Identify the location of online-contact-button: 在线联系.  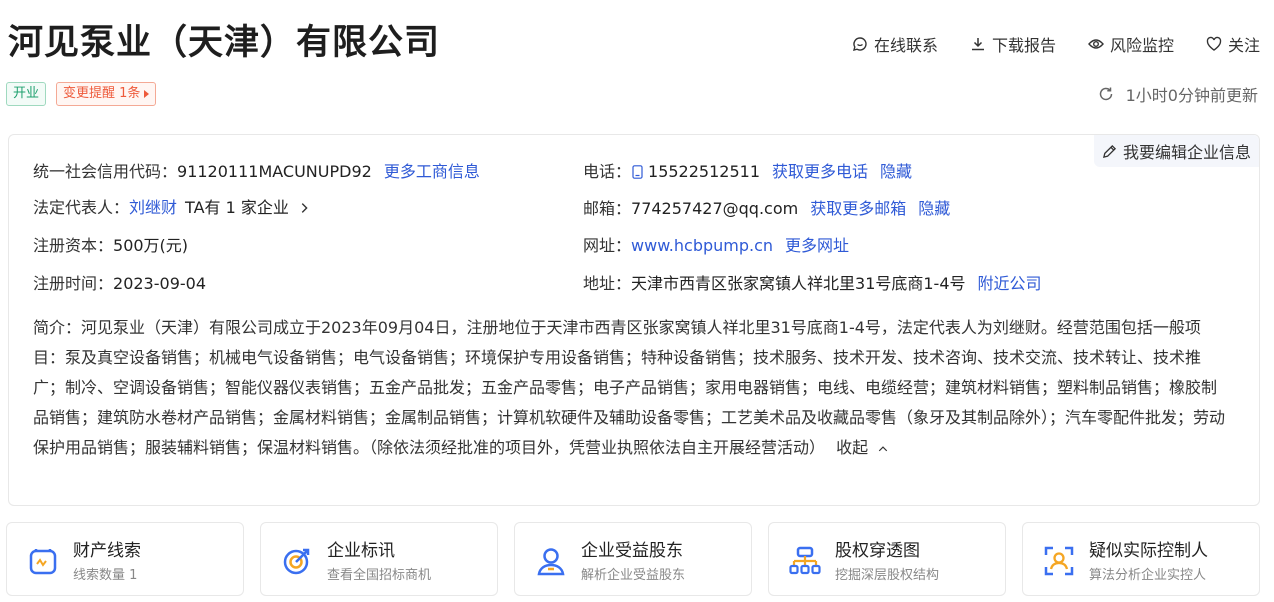
(895, 44).